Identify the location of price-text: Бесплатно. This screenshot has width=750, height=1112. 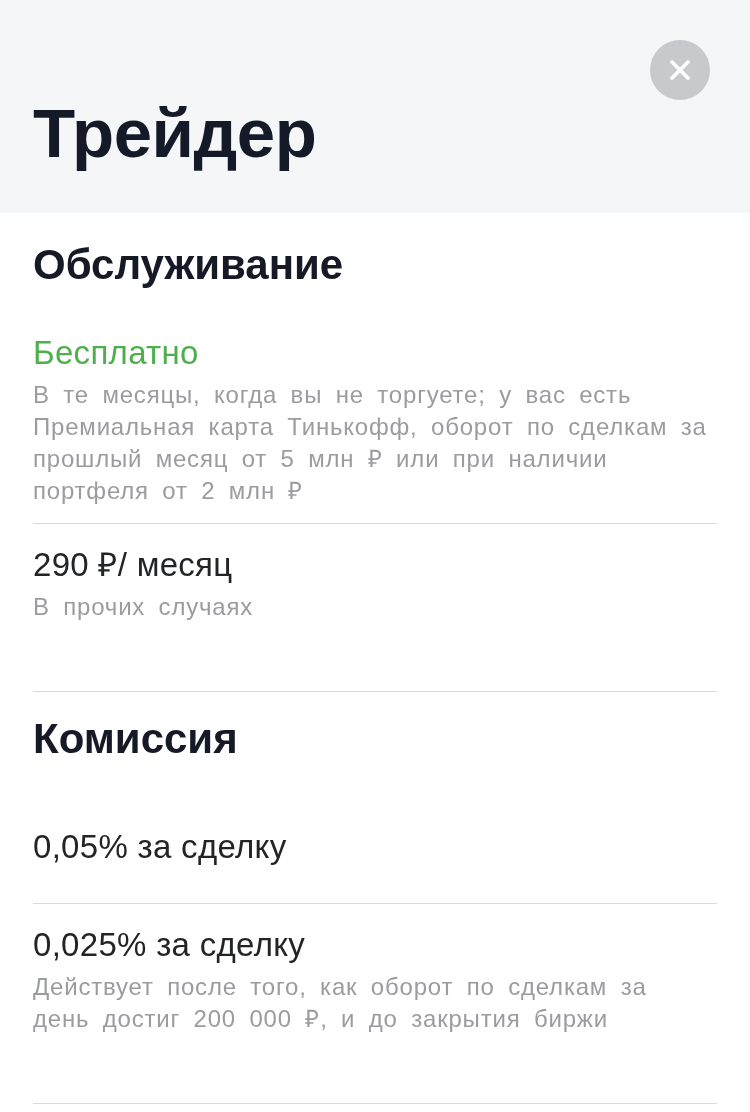
(116, 353).